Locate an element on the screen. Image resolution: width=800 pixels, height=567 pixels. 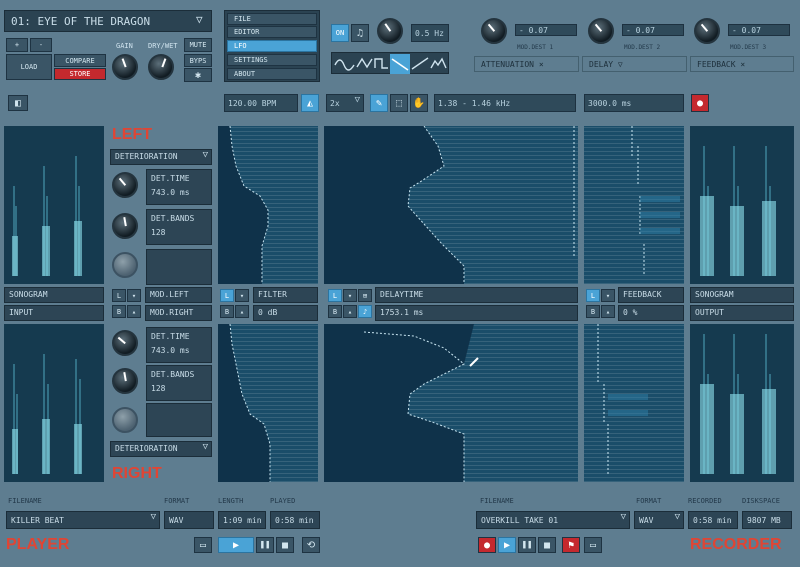
filter-graph-top is located at coordinates (268, 205).